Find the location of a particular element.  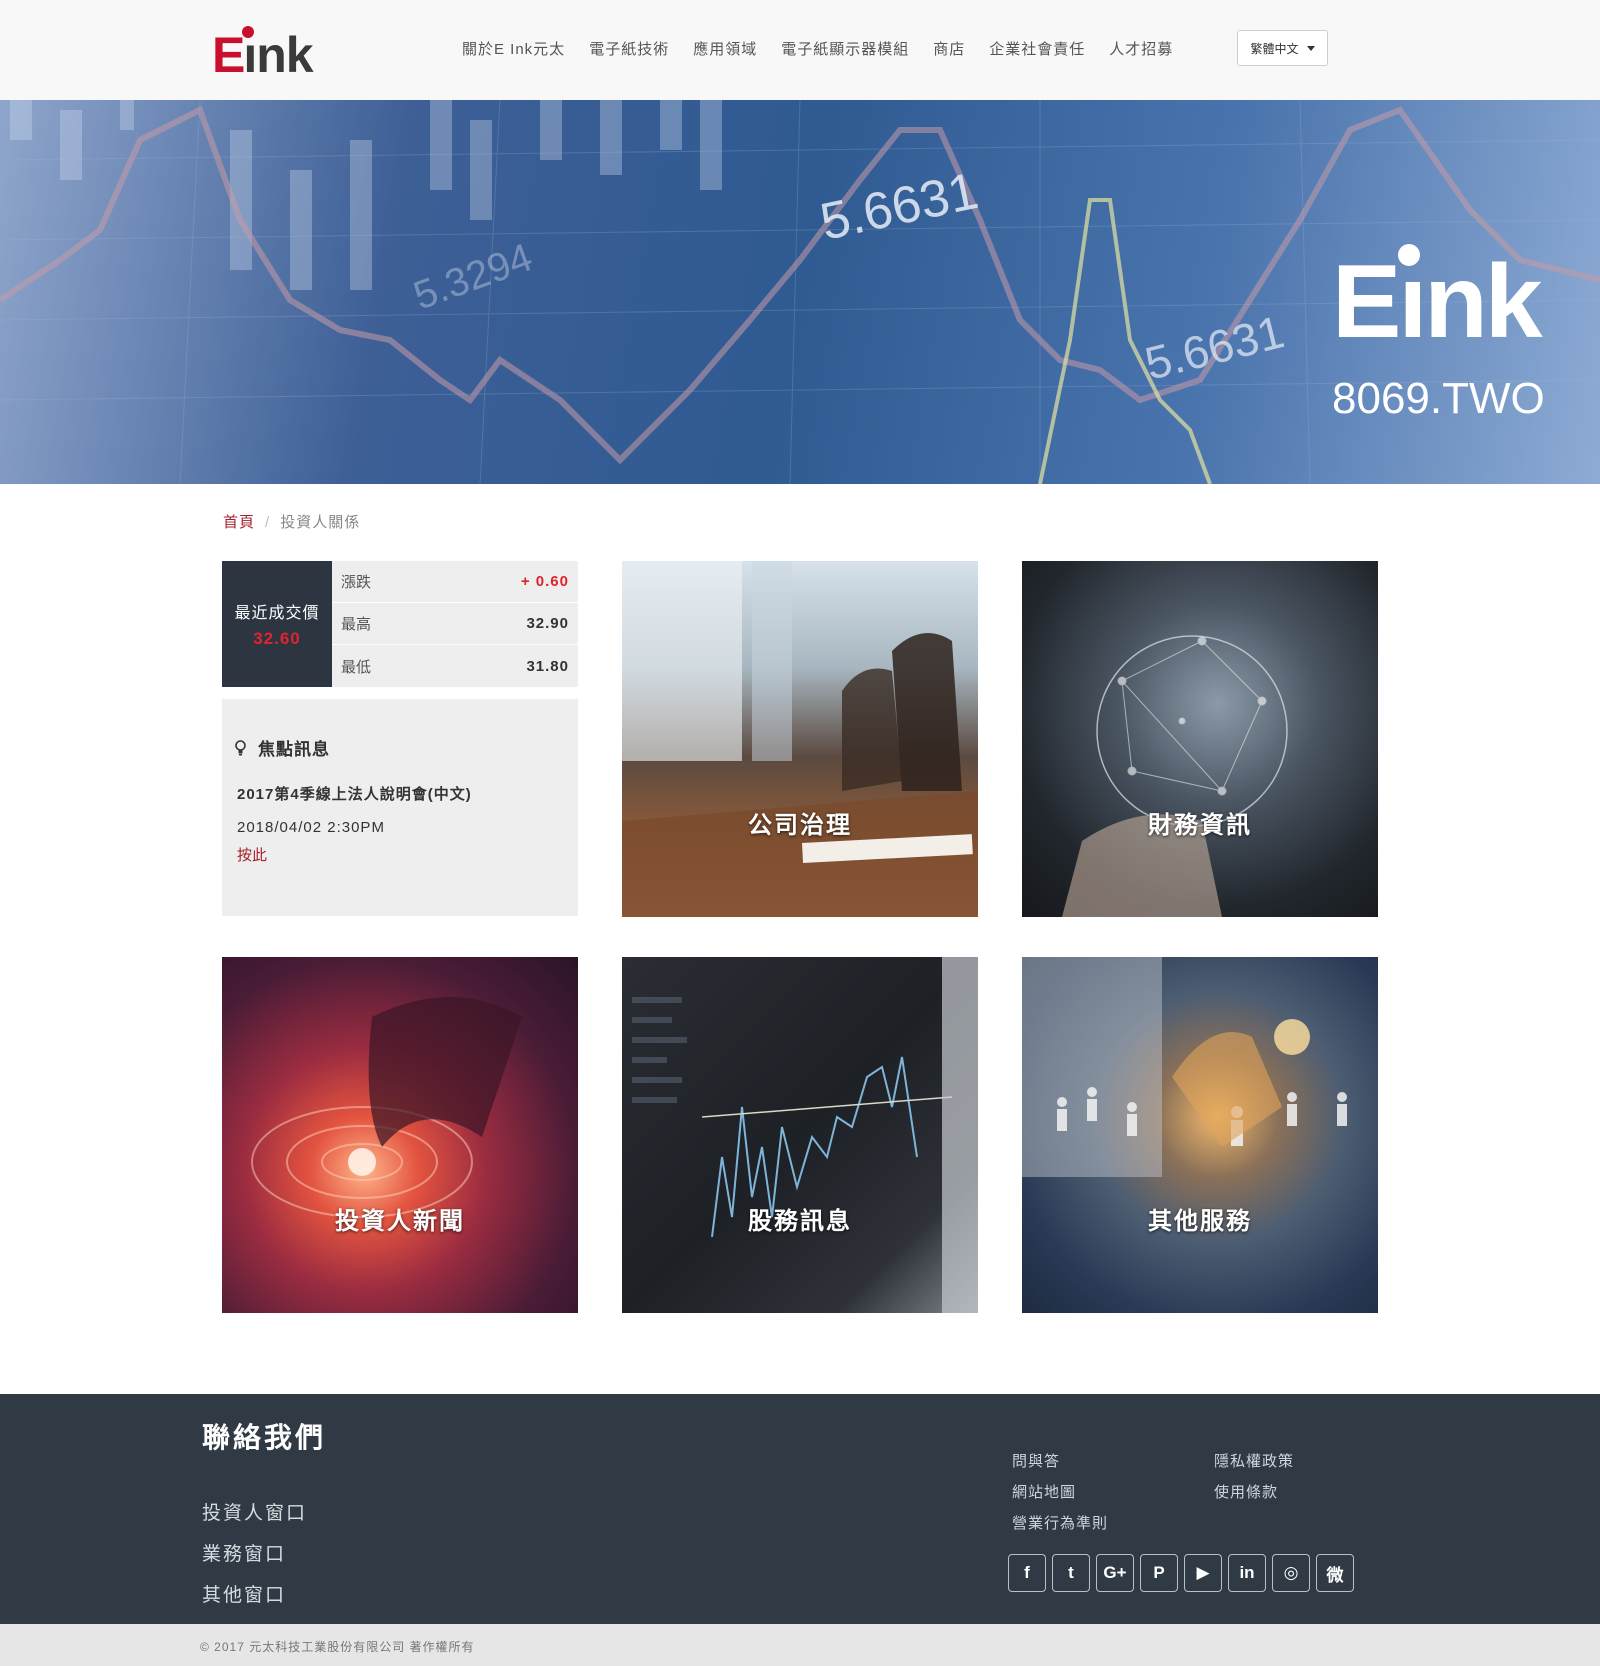

contact-title: 聯絡我們 is located at coordinates (264, 1437).